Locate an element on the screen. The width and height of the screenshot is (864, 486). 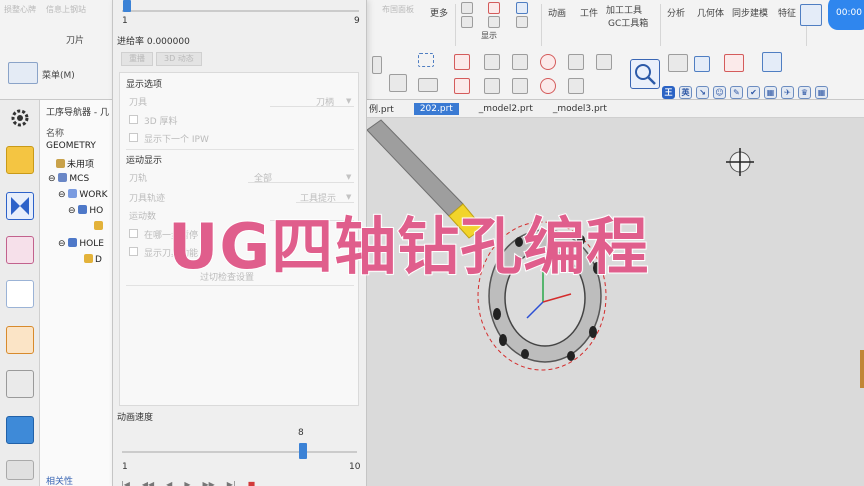
show-next-ipw-checkbox is located at coordinates (133, 137).